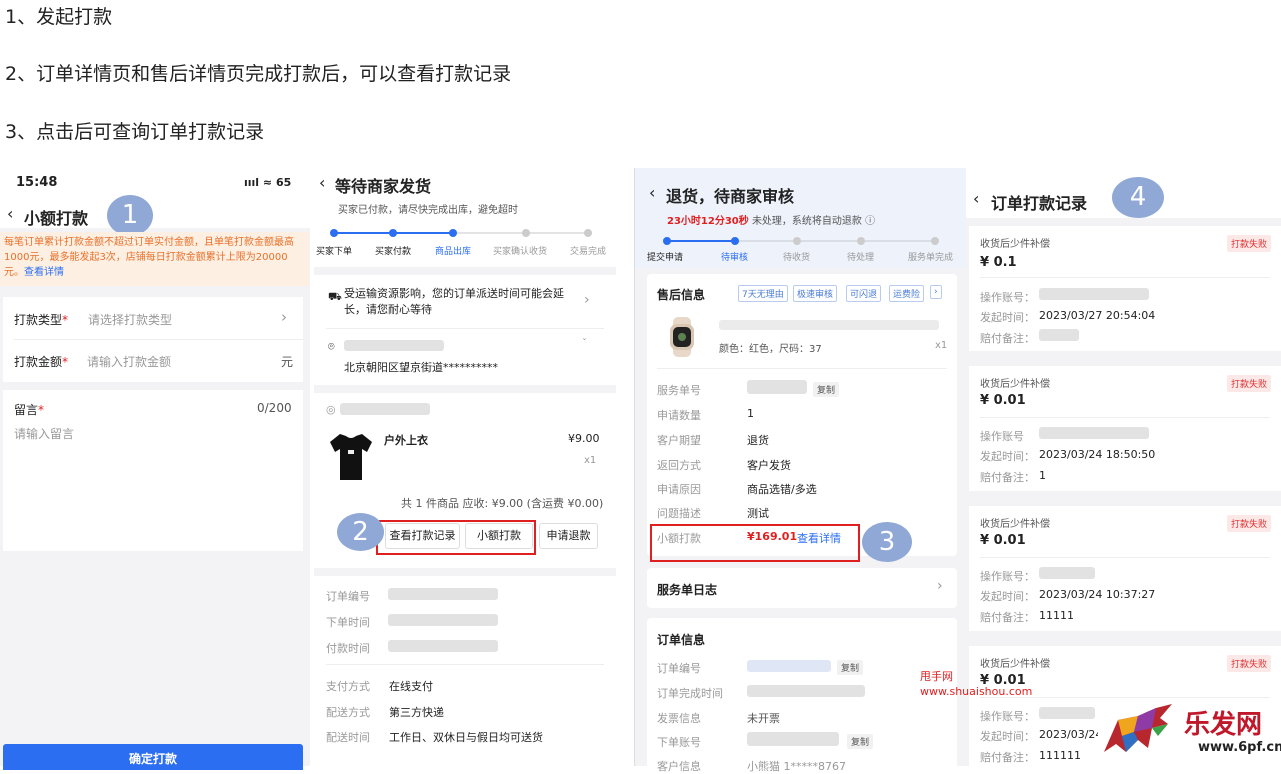 This screenshot has width=1281, height=774. I want to click on order-time-label: 下单时间, so click(348, 622).